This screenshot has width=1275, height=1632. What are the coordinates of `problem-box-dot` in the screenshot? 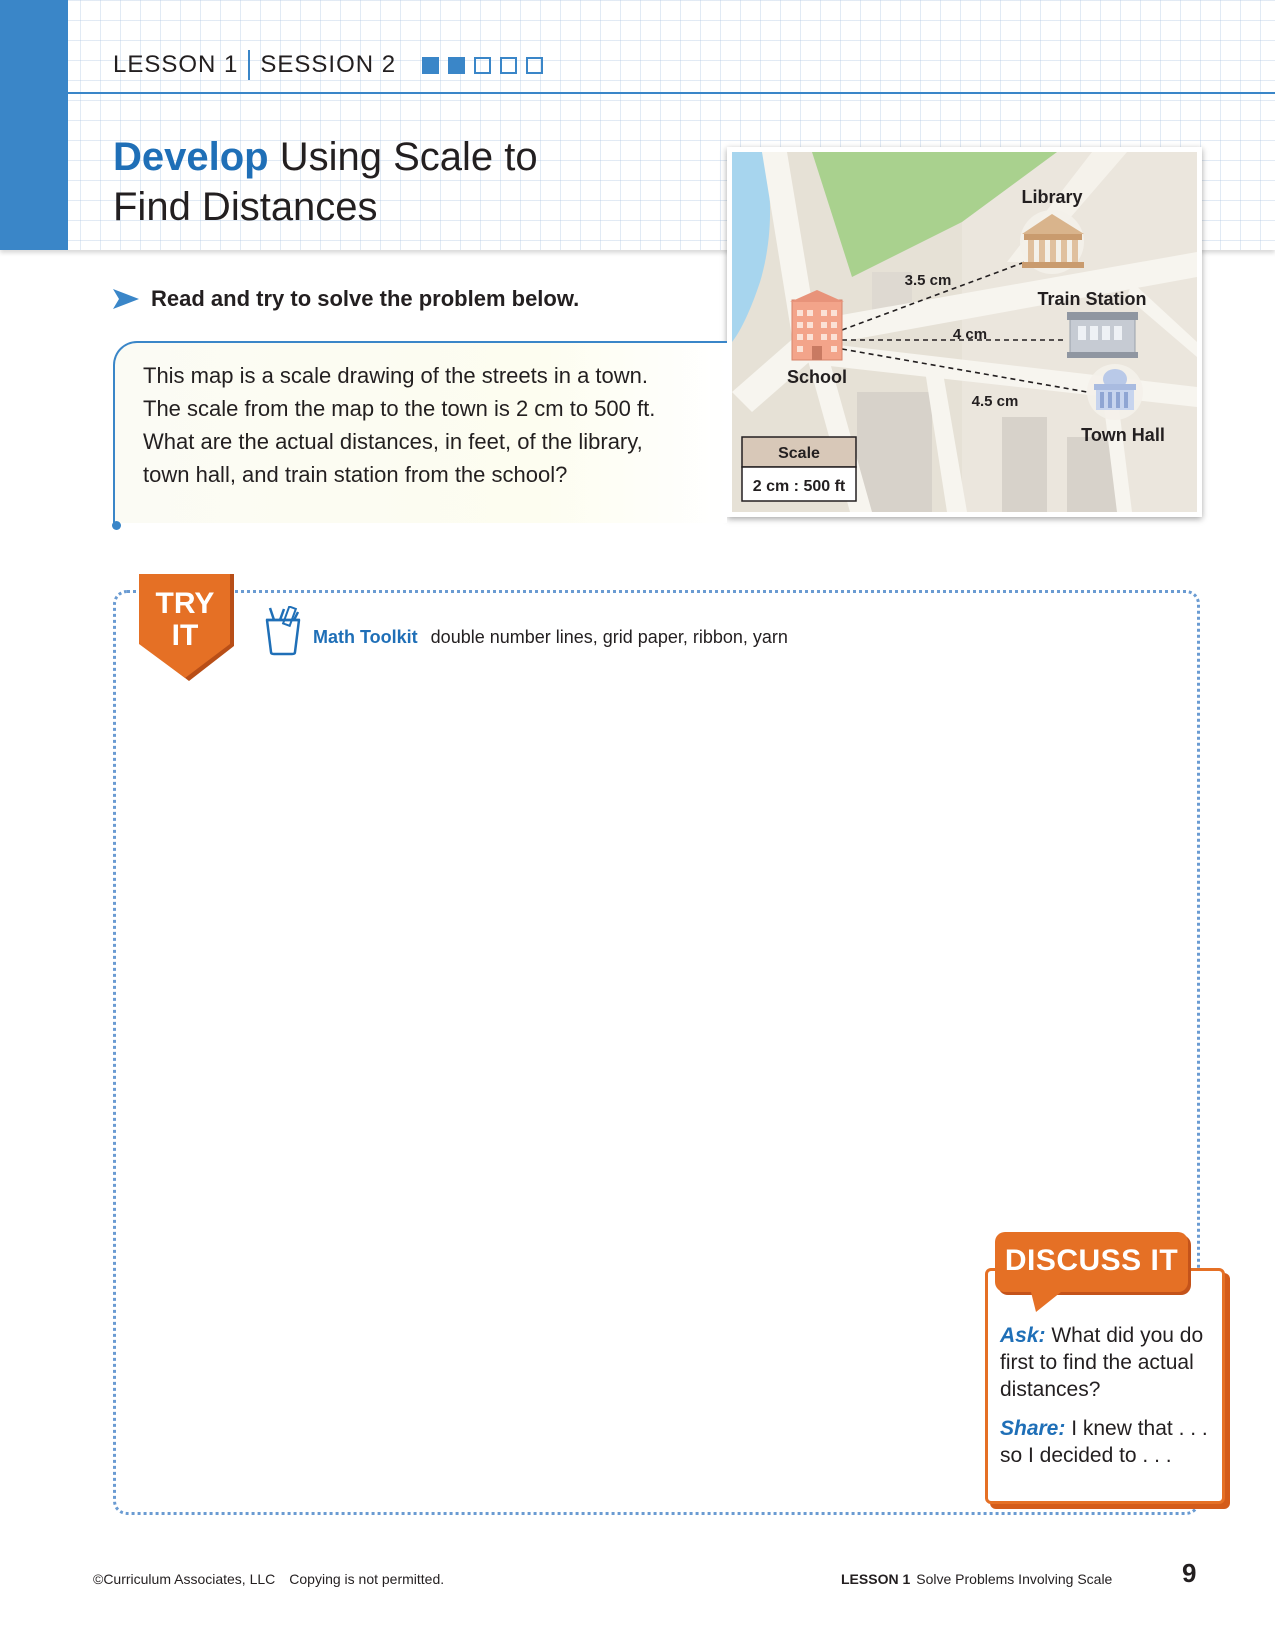 It's located at (116, 525).